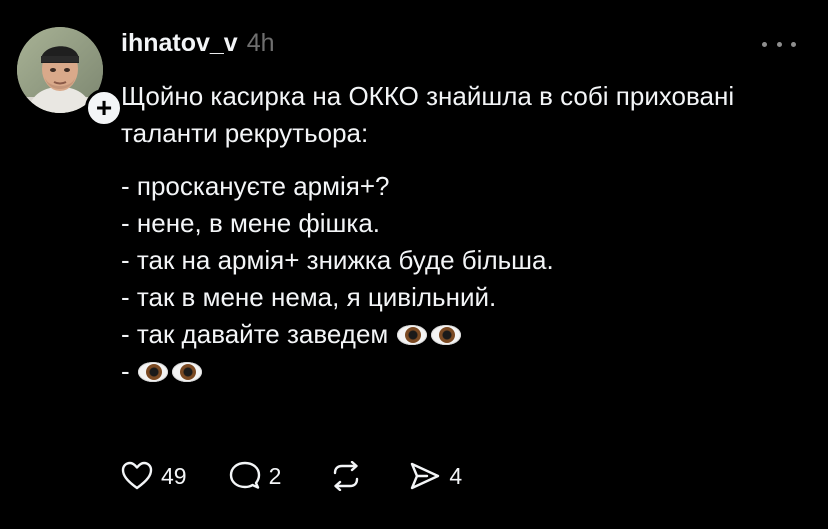  What do you see at coordinates (244, 475) in the screenshot?
I see `comment-icon` at bounding box center [244, 475].